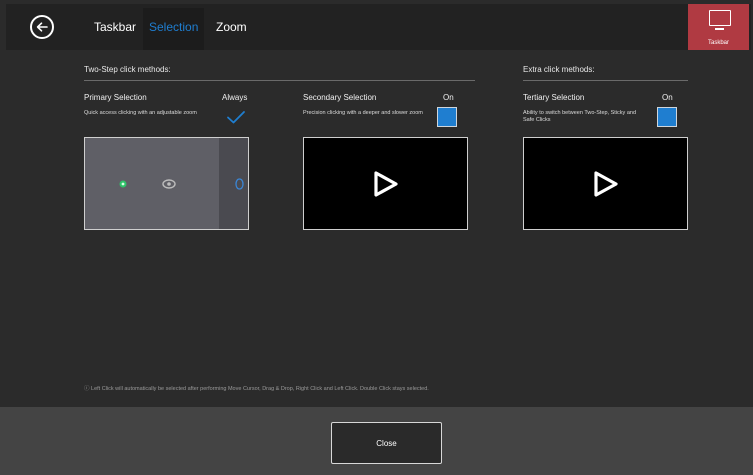 This screenshot has width=753, height=475. I want to click on tertiary-selection-video, so click(605, 183).